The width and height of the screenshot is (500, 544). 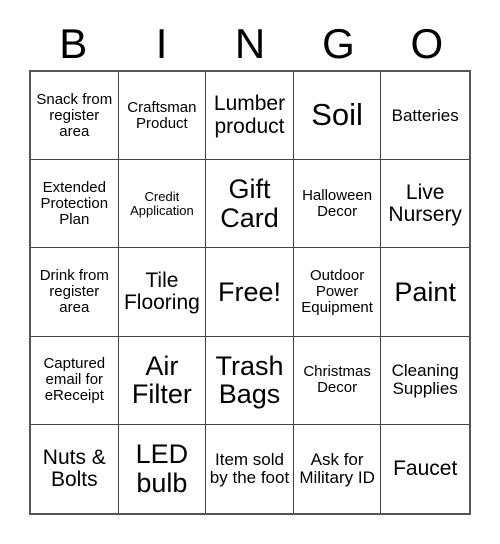 I want to click on bingo-cell-label: Faucet, so click(x=425, y=468).